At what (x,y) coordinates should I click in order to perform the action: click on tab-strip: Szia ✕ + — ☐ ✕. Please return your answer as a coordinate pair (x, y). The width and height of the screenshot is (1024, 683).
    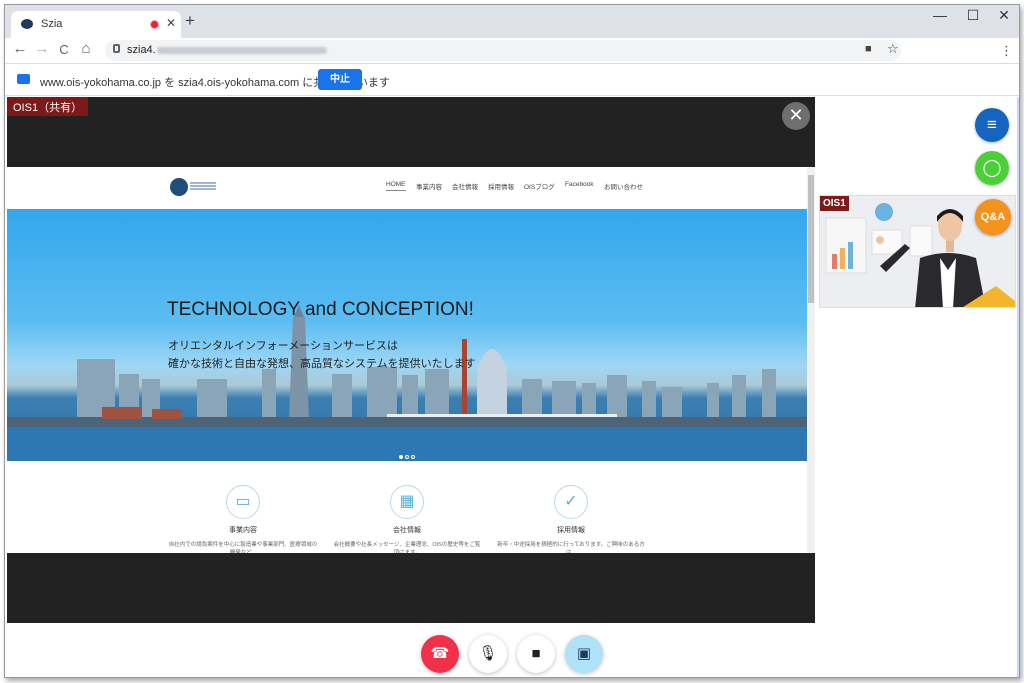
    Looking at the image, I should click on (512, 21).